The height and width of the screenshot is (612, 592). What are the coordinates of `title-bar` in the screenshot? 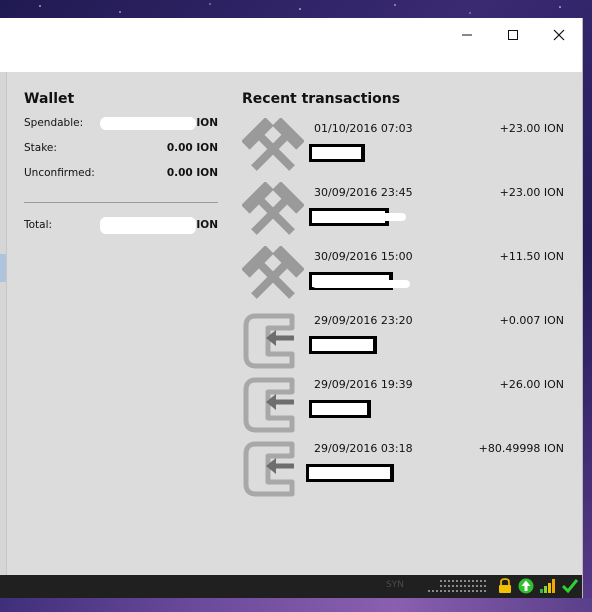 It's located at (291, 45).